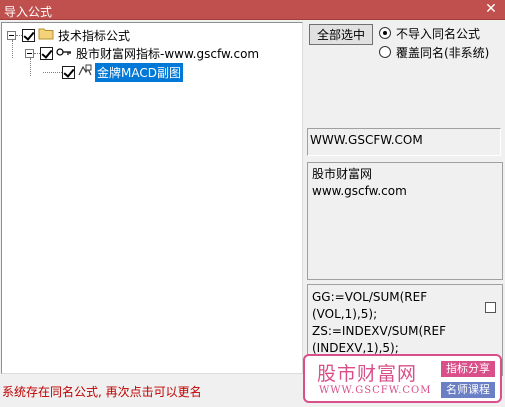 The height and width of the screenshot is (407, 505). What do you see at coordinates (404, 142) in the screenshot?
I see `formula-author-field: WWW.GSCFW.COM` at bounding box center [404, 142].